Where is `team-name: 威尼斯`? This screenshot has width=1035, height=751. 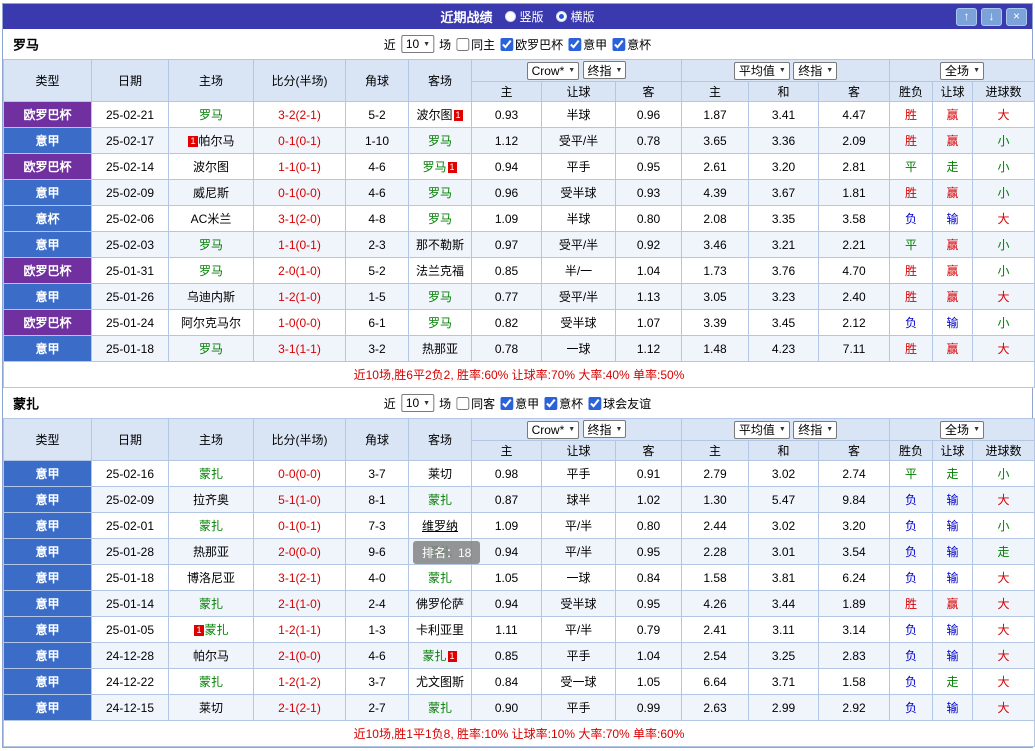 team-name: 威尼斯 is located at coordinates (211, 193).